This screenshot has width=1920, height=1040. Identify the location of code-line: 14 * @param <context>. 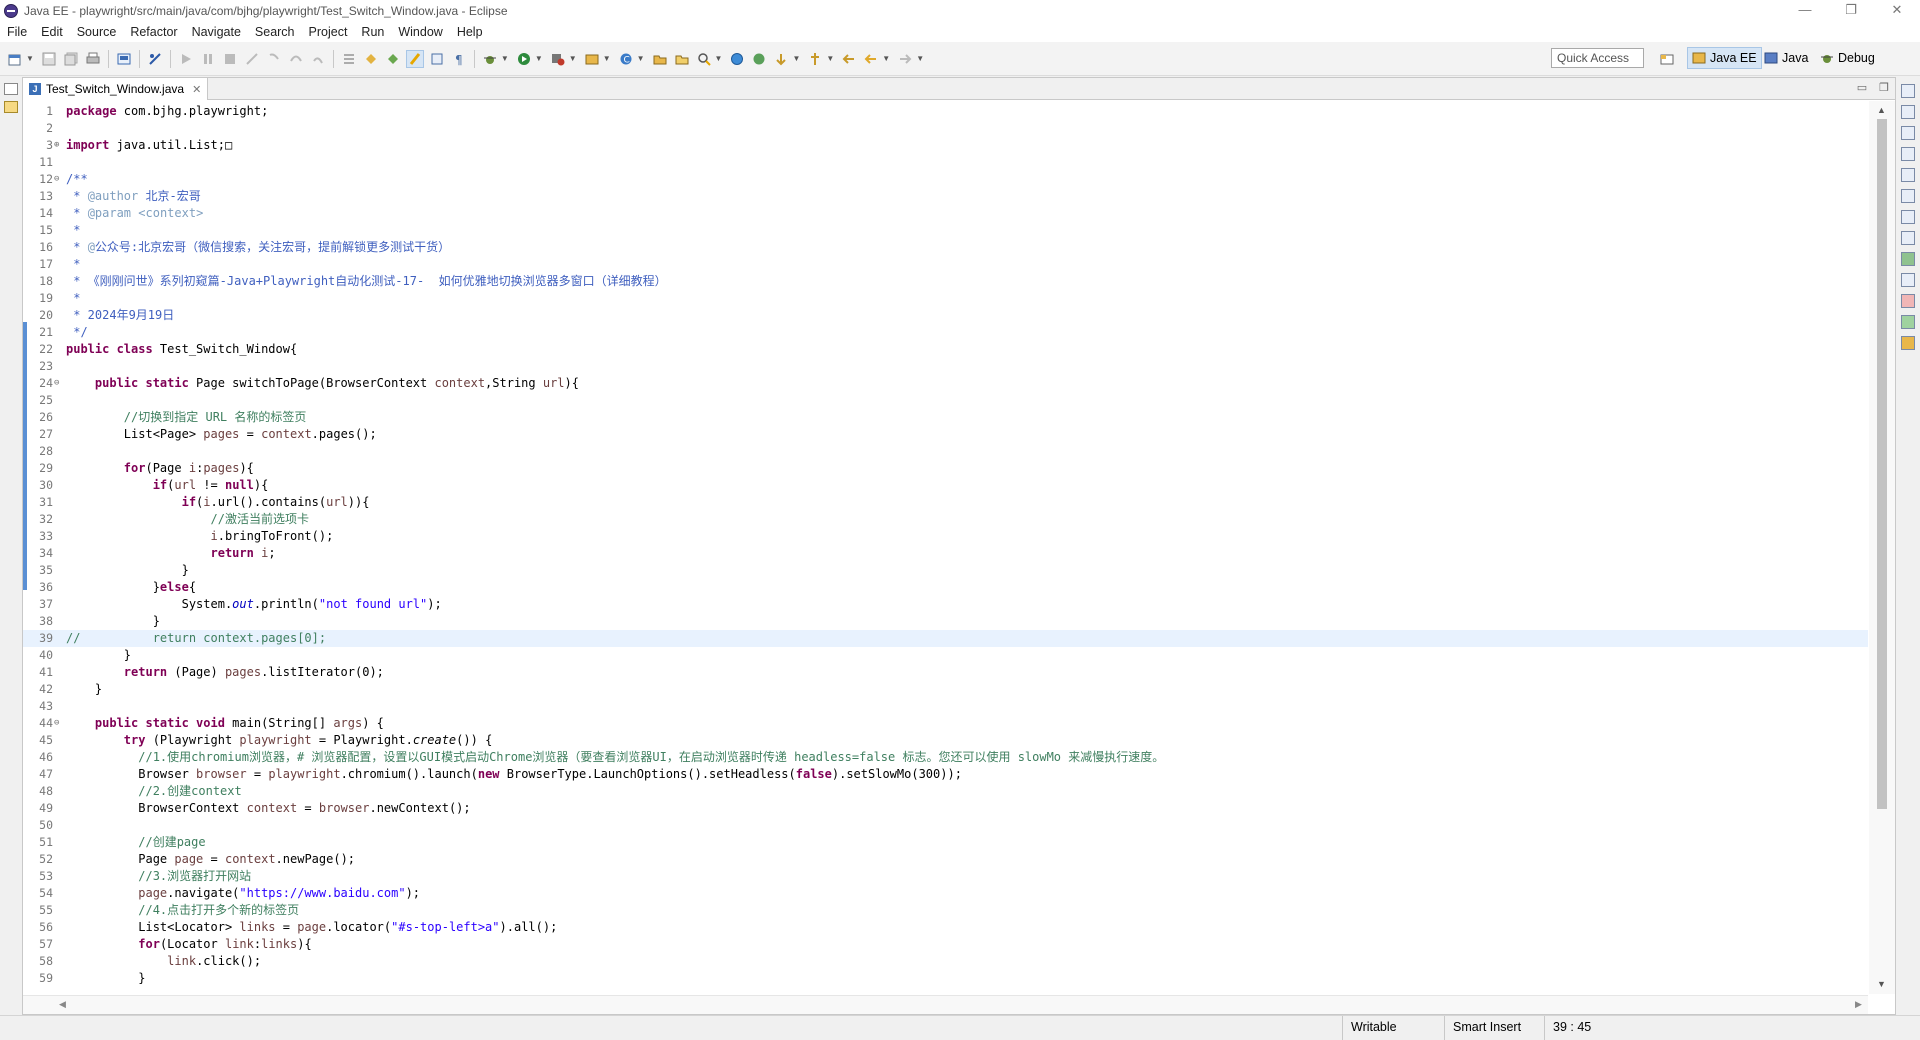
(945, 213).